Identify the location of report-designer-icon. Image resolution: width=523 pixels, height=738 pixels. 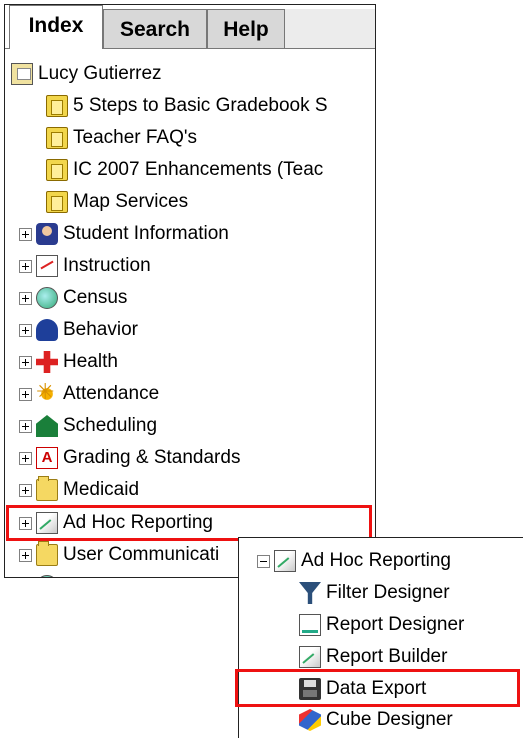
(310, 625).